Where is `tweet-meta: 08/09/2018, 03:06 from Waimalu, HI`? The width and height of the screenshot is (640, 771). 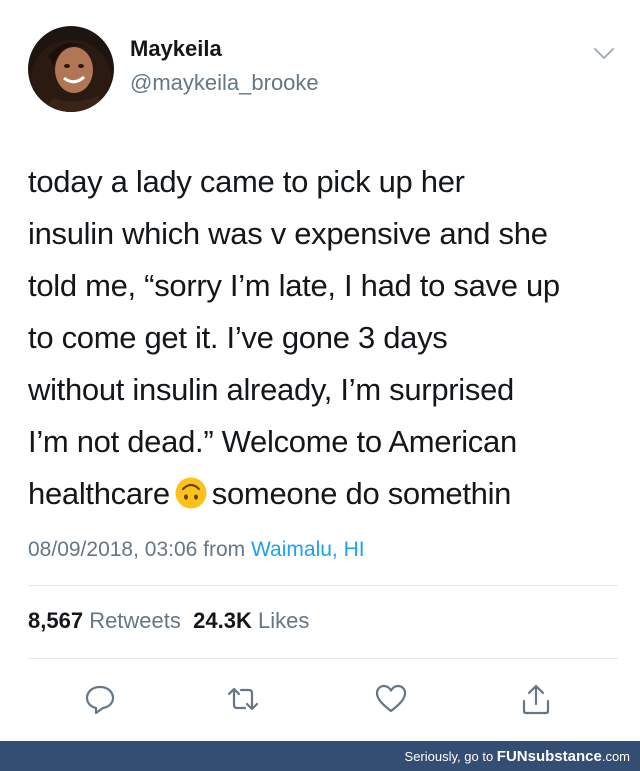 tweet-meta: 08/09/2018, 03:06 from Waimalu, HI is located at coordinates (196, 550).